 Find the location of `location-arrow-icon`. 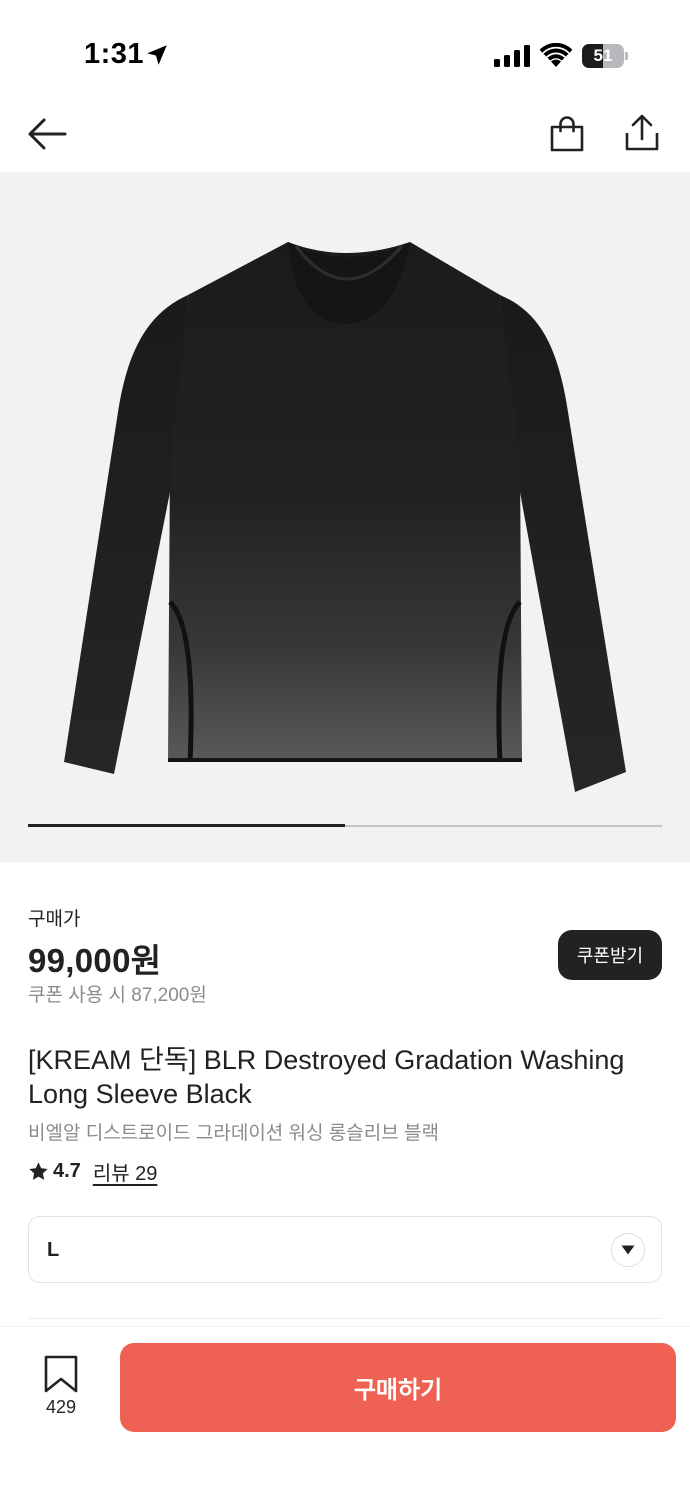

location-arrow-icon is located at coordinates (157, 55).